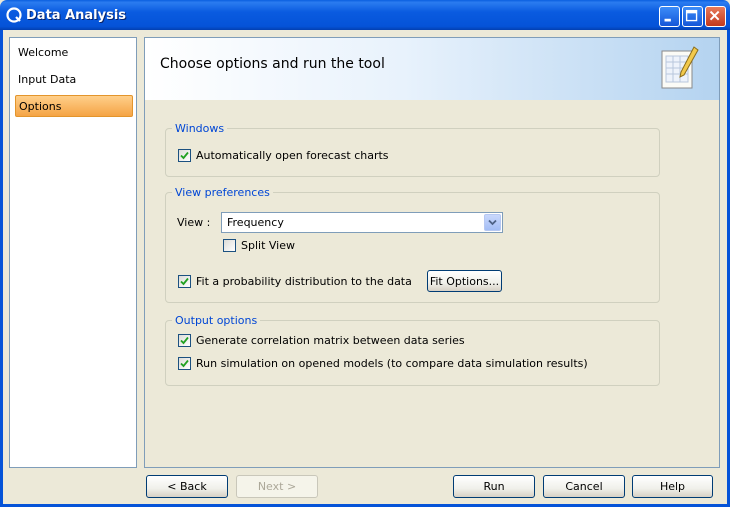  Describe the element at coordinates (200, 128) in the screenshot. I see `group-legend: Windows` at that location.